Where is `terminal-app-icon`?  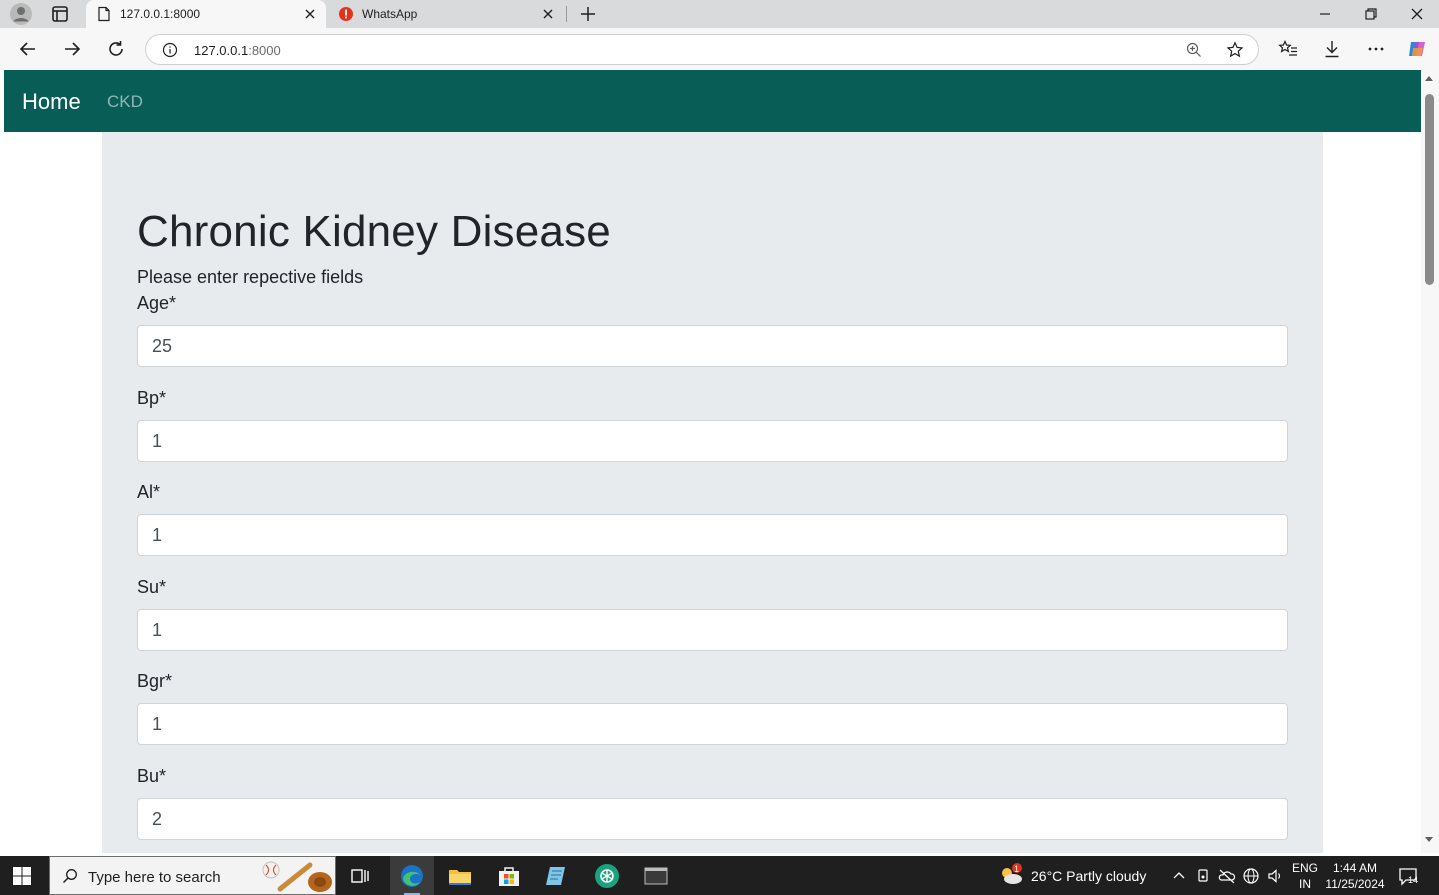
terminal-app-icon is located at coordinates (656, 876).